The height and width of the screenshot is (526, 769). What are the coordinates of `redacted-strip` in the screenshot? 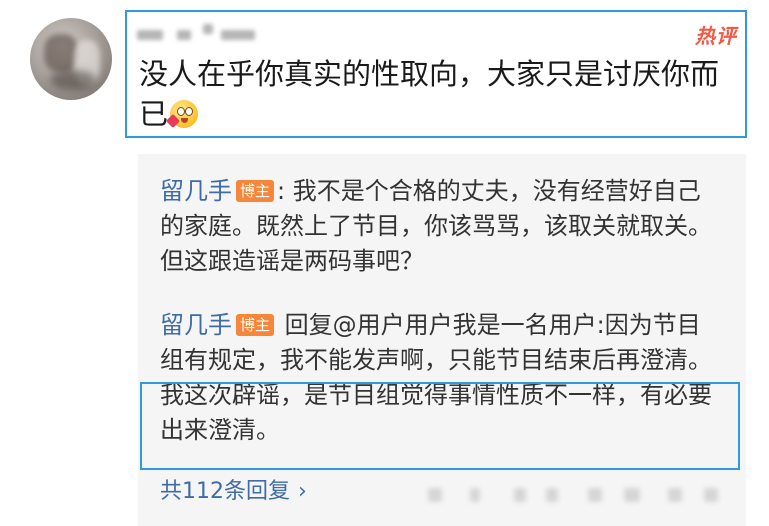 It's located at (578, 495).